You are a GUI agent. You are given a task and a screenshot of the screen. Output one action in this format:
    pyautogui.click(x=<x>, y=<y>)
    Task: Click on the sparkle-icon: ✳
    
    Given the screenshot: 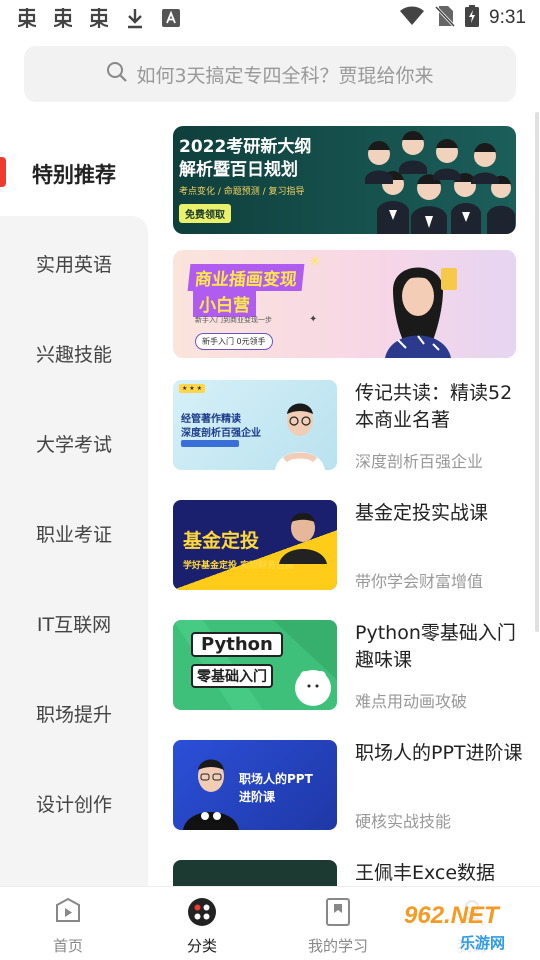 What is the action you would take?
    pyautogui.click(x=315, y=262)
    